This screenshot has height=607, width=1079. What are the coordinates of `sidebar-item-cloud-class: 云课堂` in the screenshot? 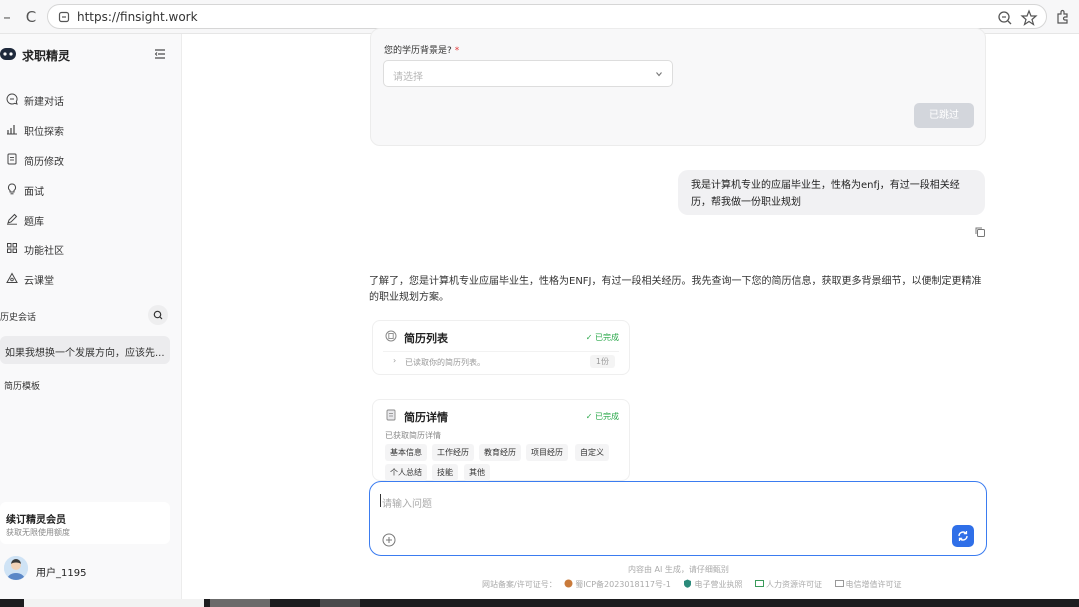 It's located at (90, 279).